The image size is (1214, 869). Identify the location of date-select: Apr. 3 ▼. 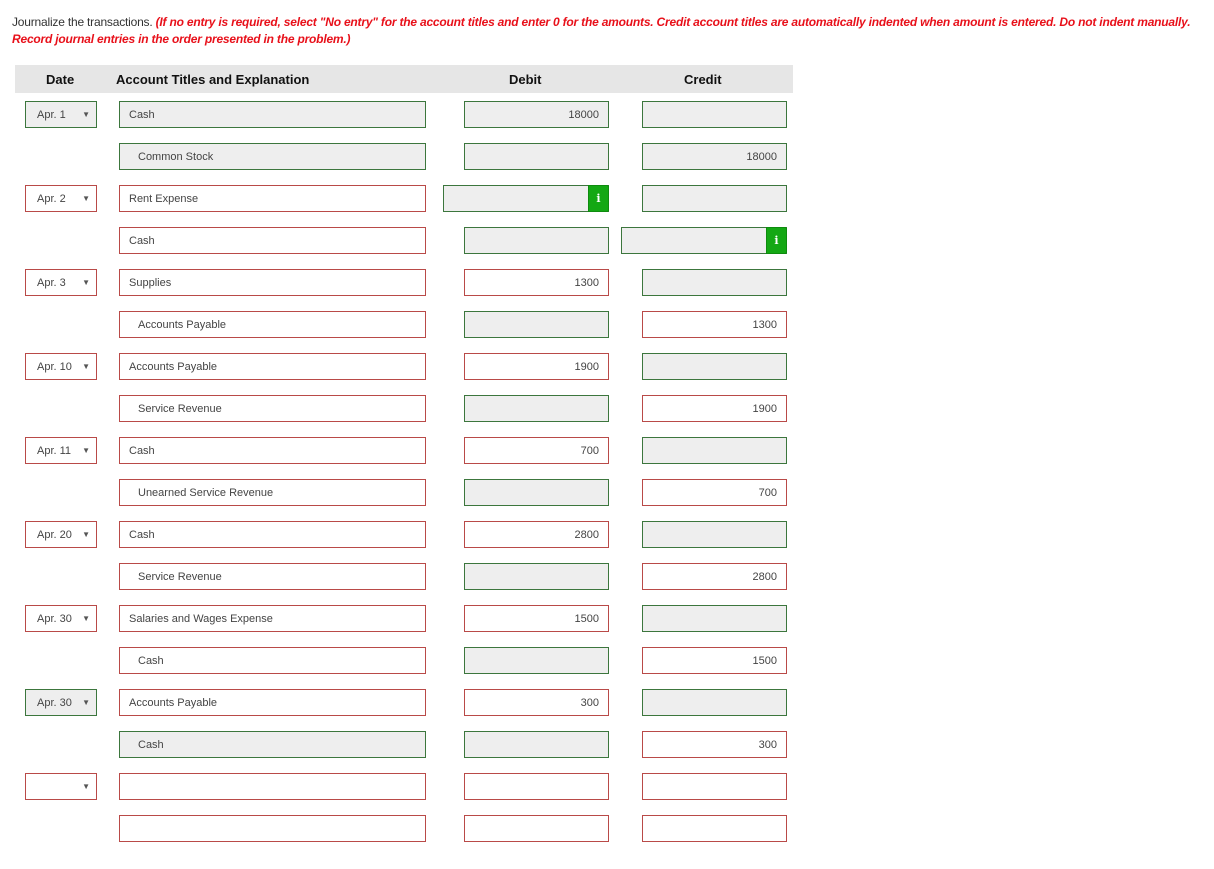
(61, 282).